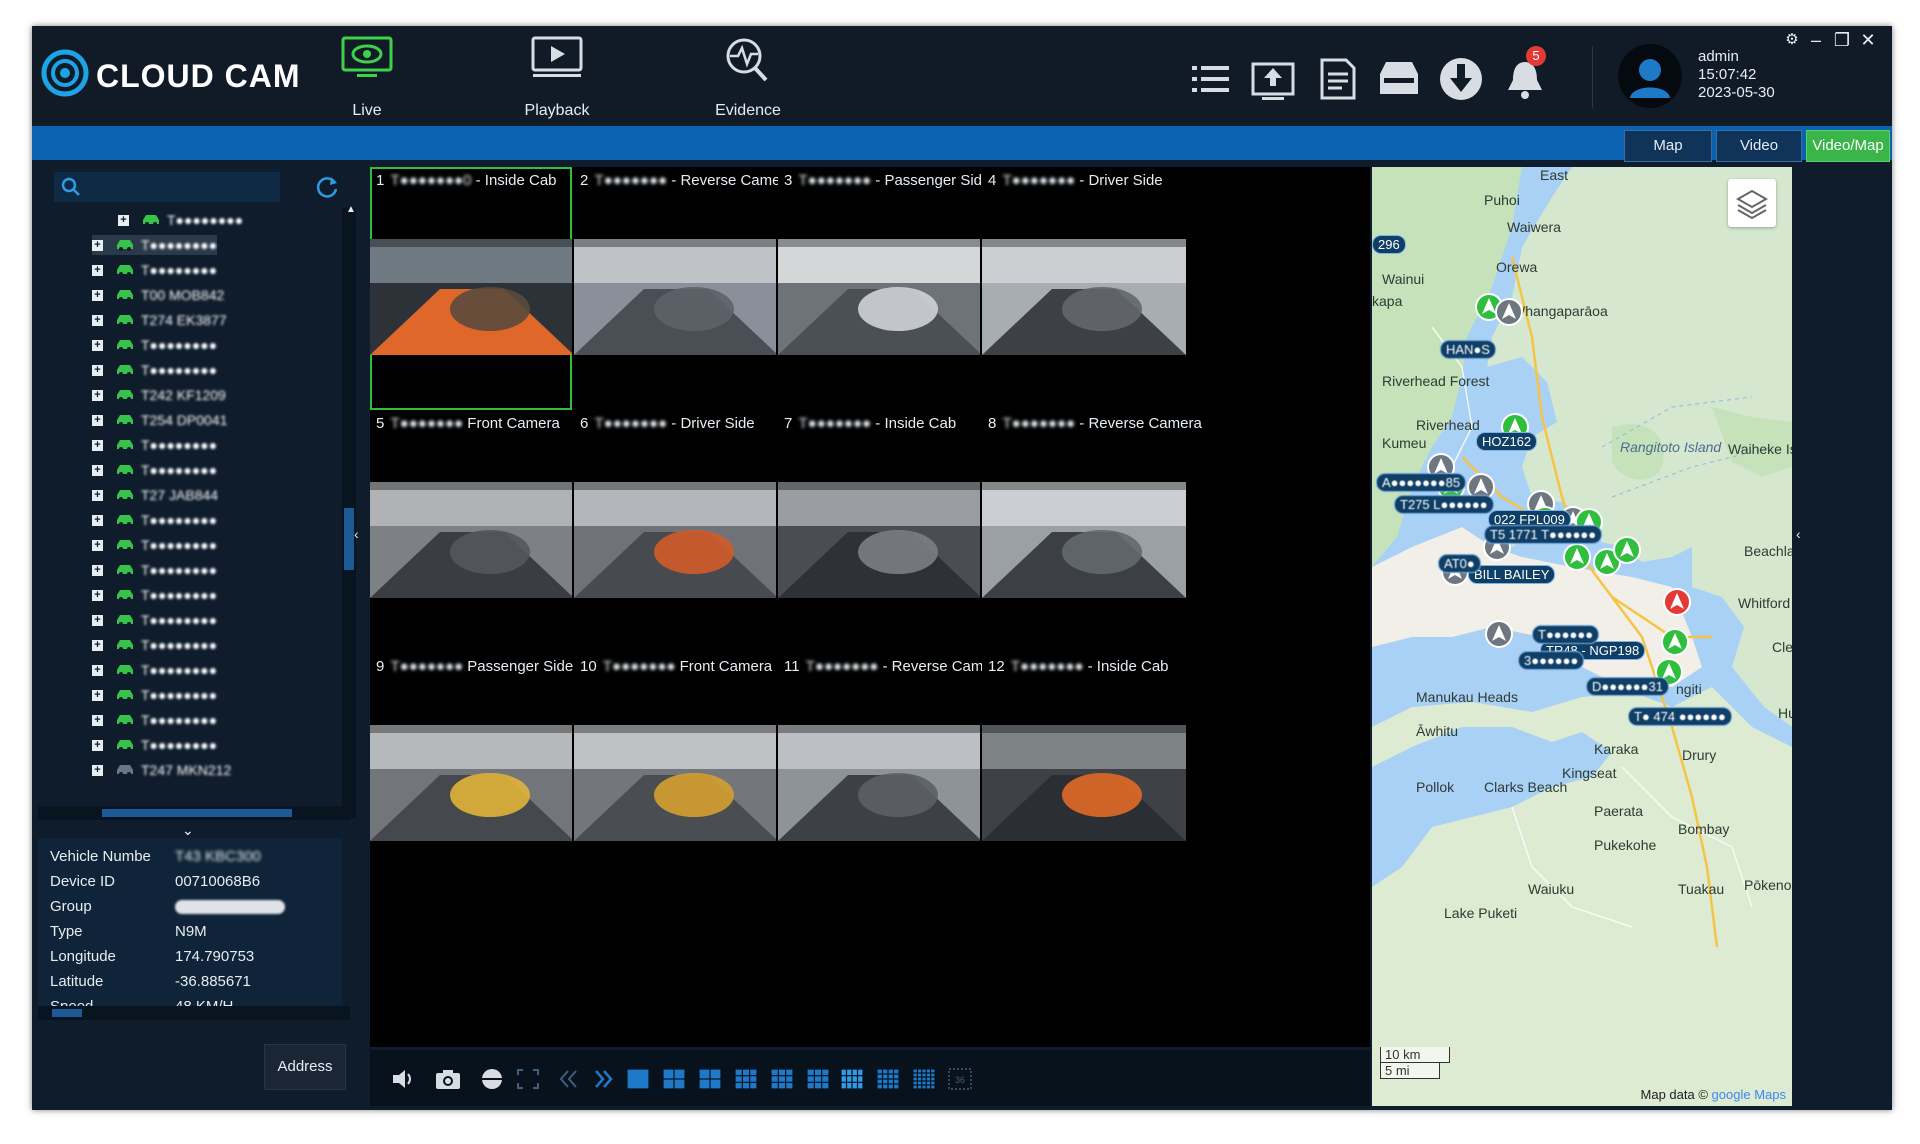 Image resolution: width=1920 pixels, height=1144 pixels. What do you see at coordinates (710, 1079) in the screenshot?
I see `layout-6-icon` at bounding box center [710, 1079].